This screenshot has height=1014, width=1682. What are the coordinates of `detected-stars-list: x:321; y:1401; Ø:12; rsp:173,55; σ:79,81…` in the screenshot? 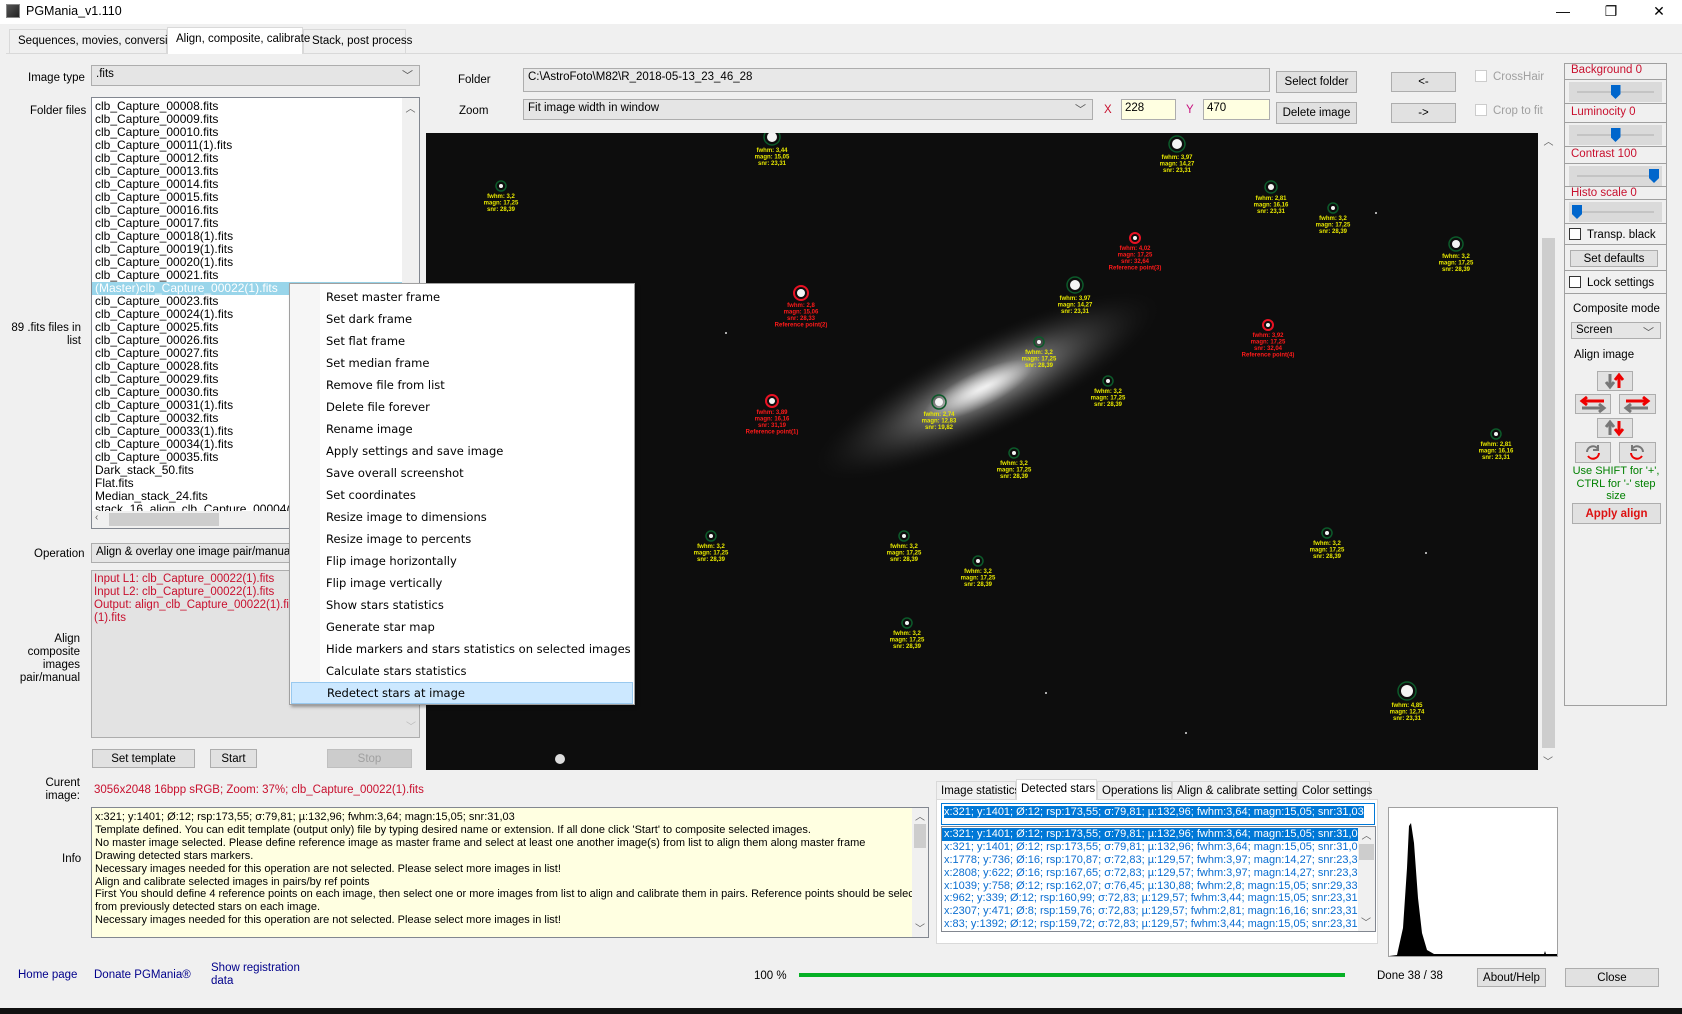 It's located at (1158, 879).